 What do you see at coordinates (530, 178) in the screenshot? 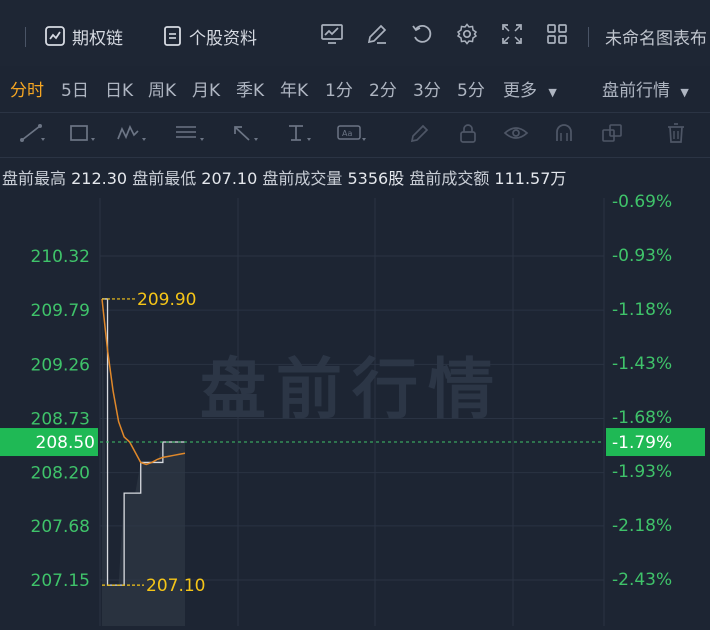
I see `amount-value: 111.57万` at bounding box center [530, 178].